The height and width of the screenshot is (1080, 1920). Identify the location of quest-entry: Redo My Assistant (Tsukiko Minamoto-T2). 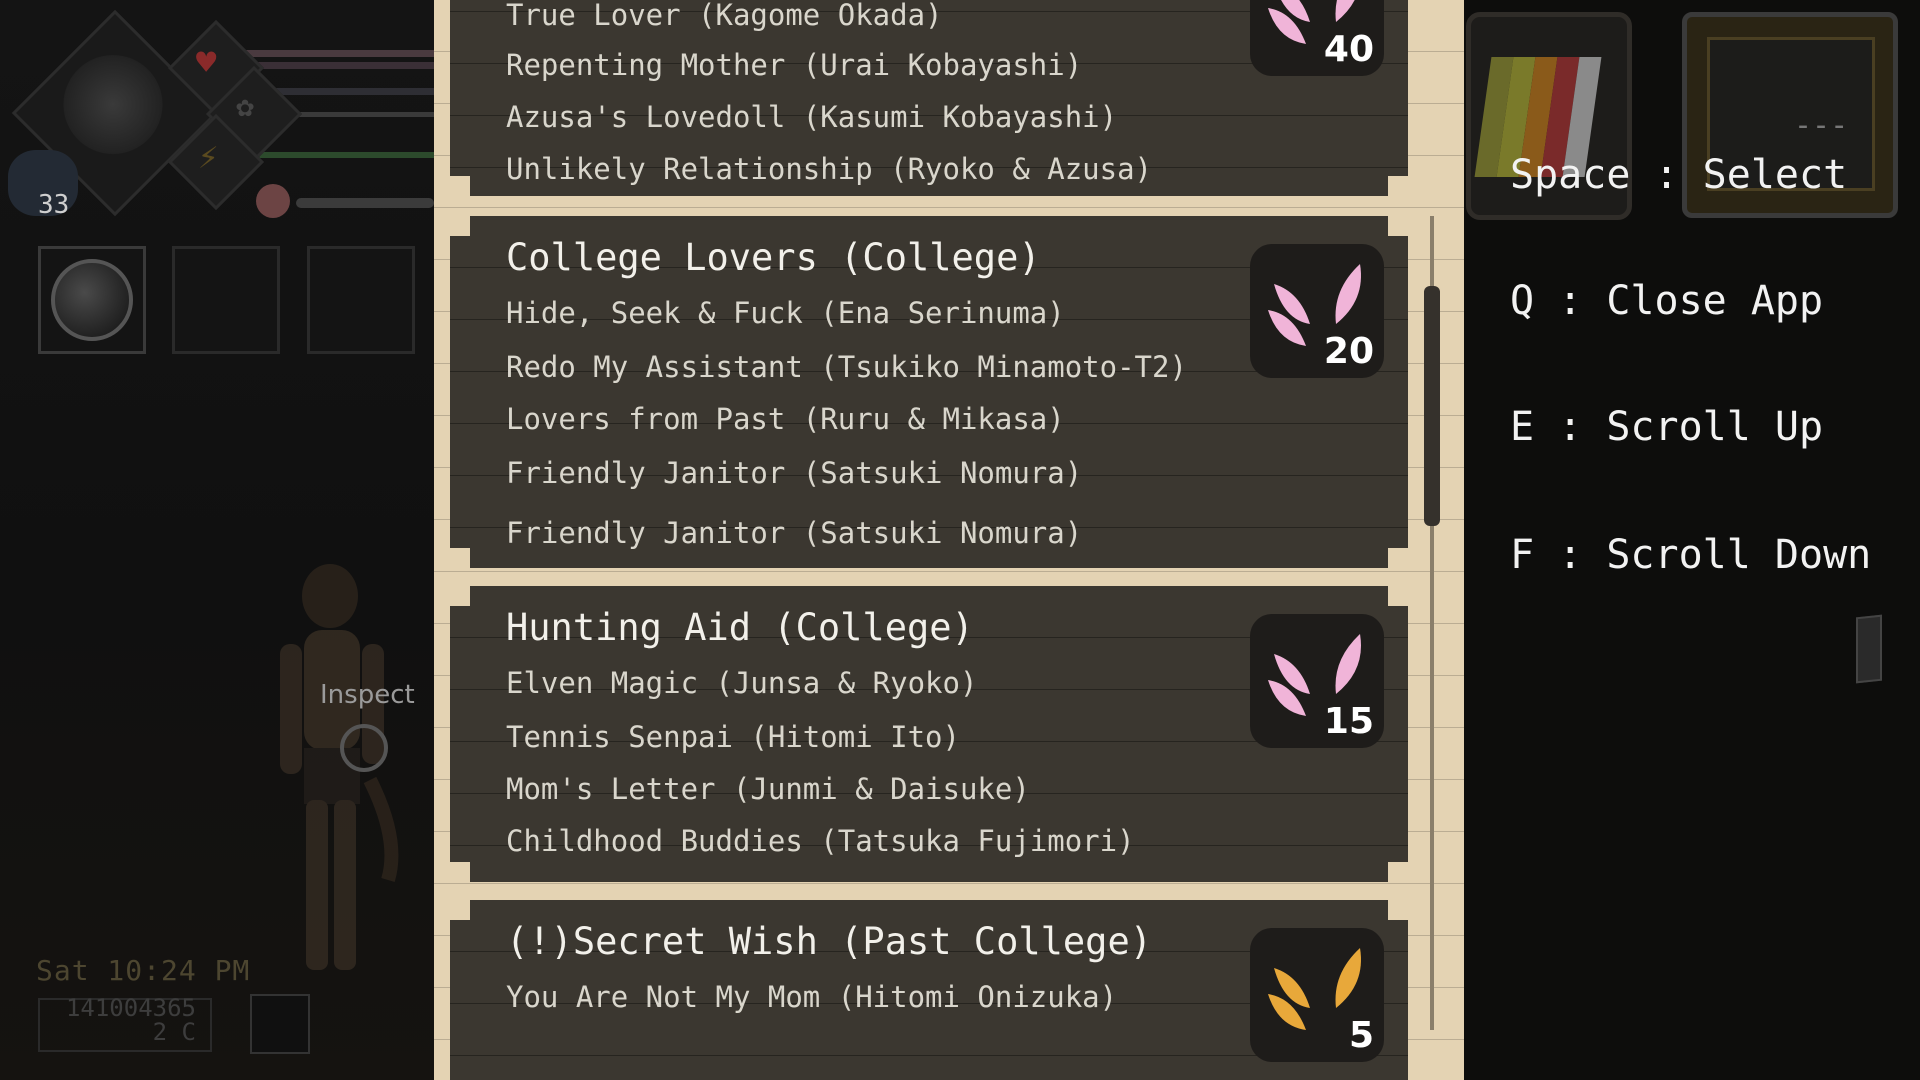
(846, 367).